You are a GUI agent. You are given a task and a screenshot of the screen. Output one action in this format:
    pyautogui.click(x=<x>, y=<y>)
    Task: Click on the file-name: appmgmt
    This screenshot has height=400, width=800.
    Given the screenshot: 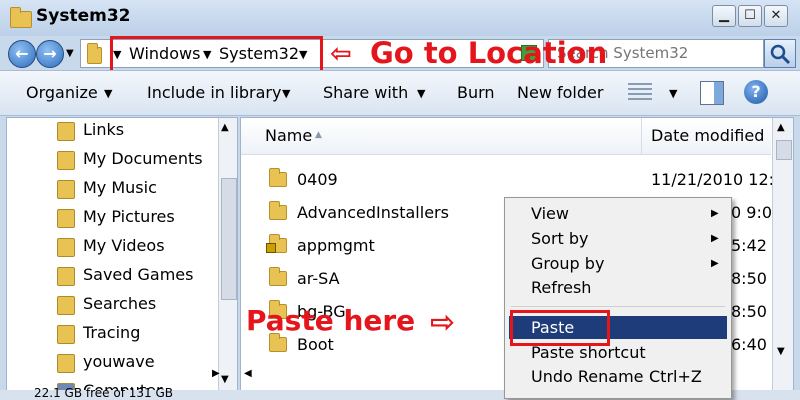 What is the action you would take?
    pyautogui.click(x=336, y=245)
    